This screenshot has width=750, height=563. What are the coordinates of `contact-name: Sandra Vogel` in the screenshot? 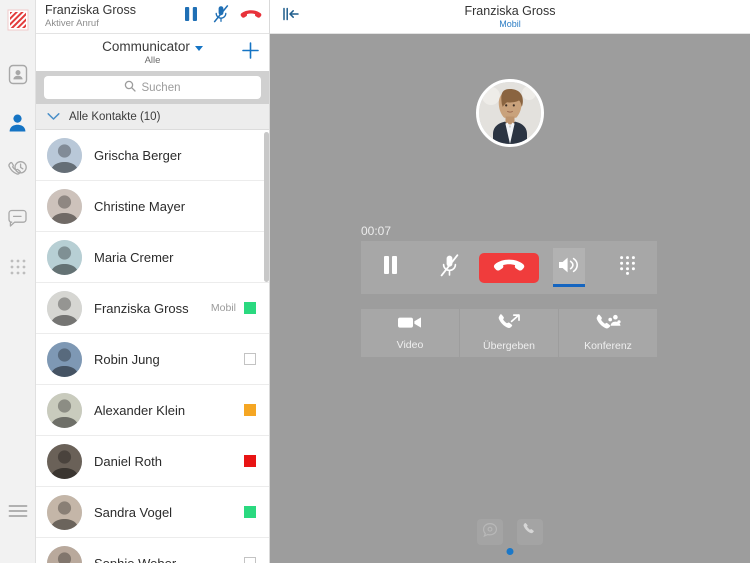 It's located at (133, 512).